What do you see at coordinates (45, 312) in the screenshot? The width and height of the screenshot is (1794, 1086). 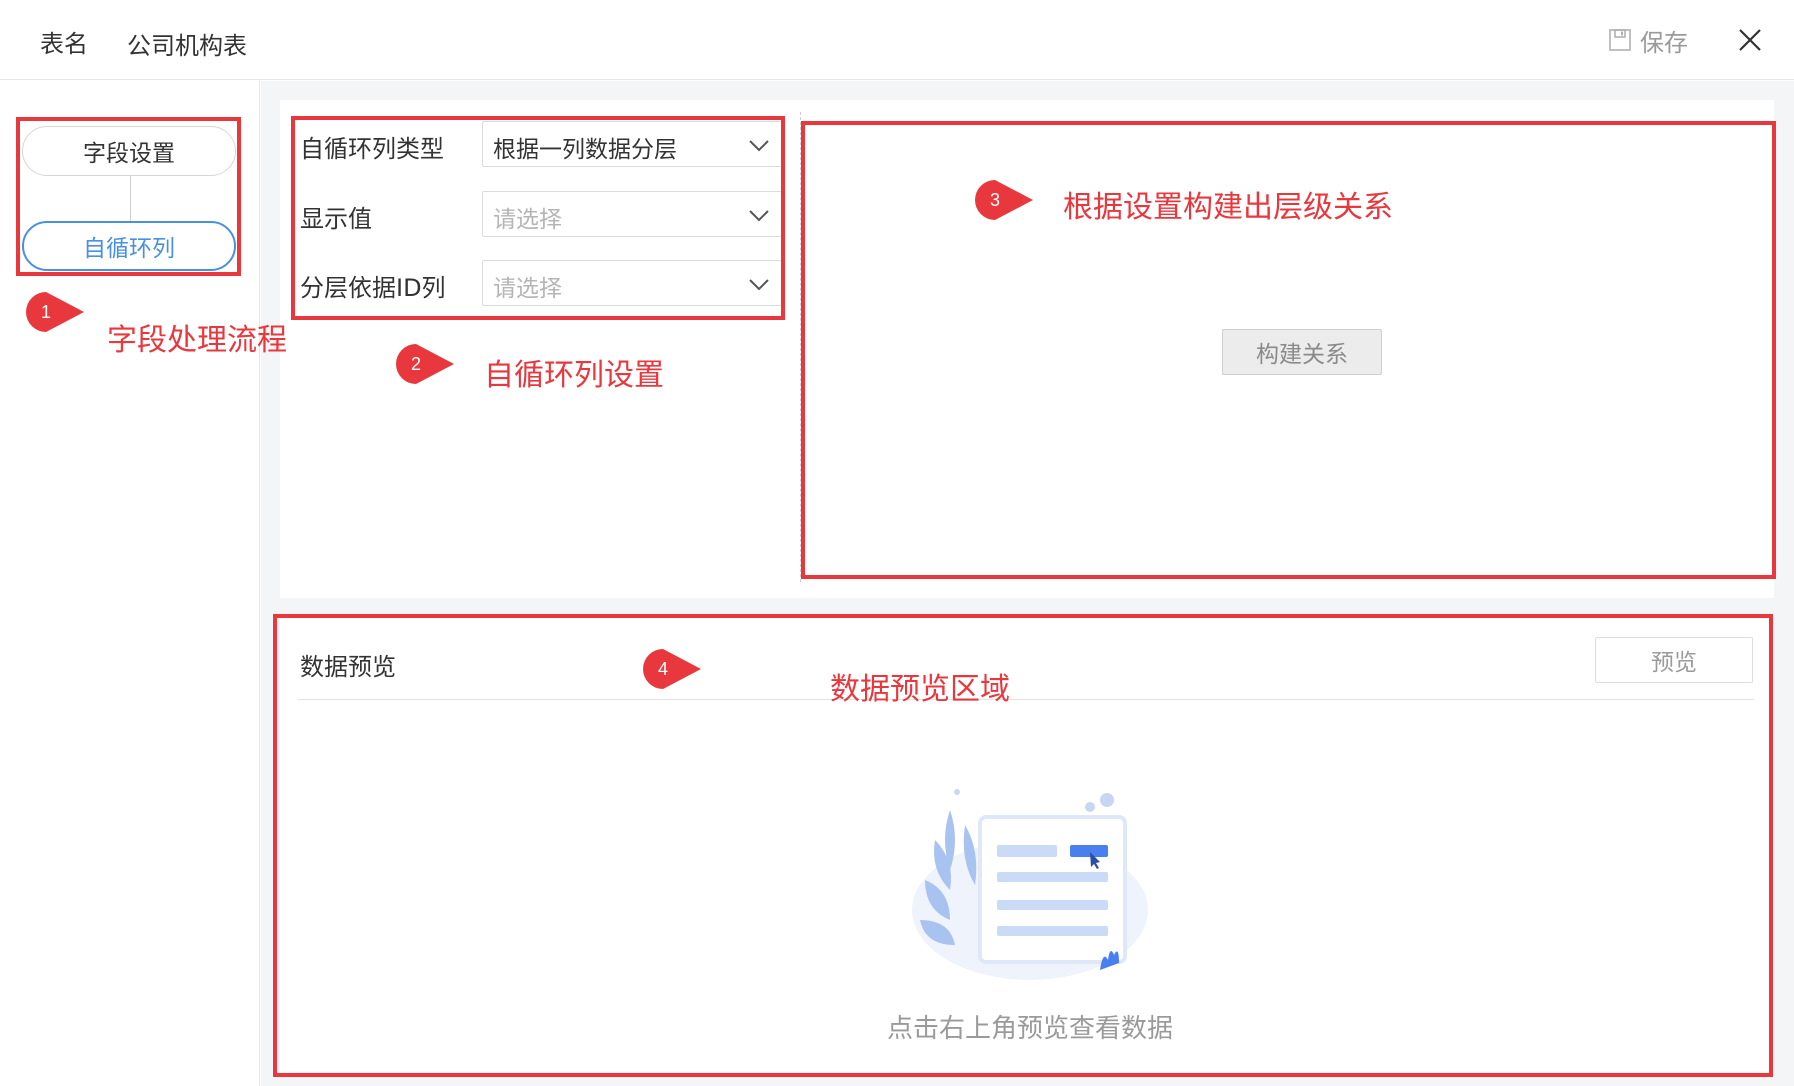 I see `marker-number: 1` at bounding box center [45, 312].